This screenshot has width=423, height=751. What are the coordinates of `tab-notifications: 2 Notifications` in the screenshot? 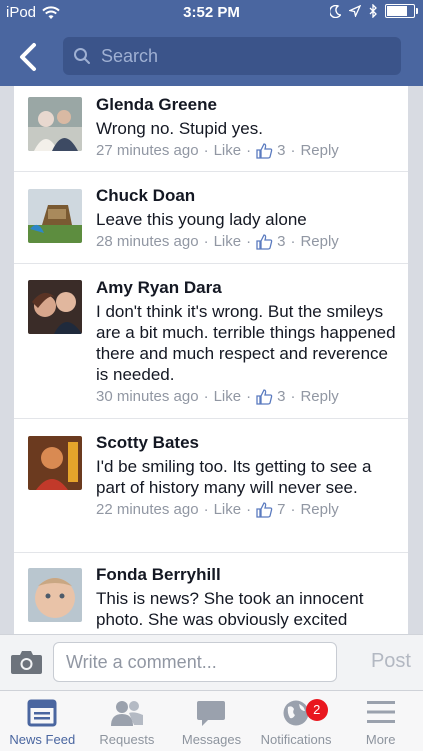 It's located at (296, 721).